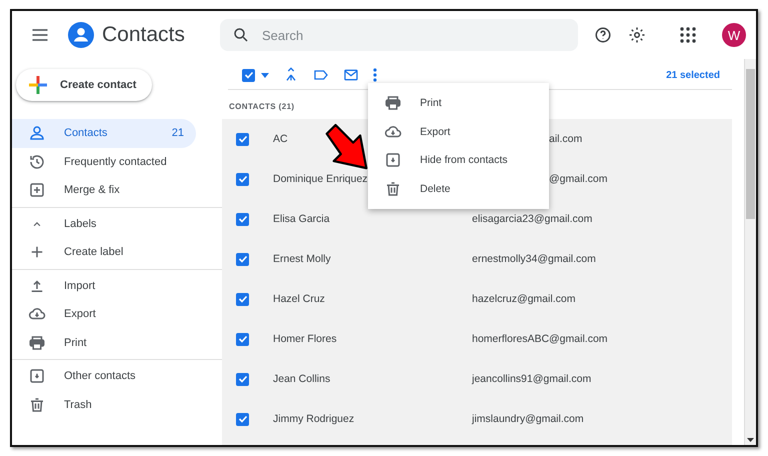  What do you see at coordinates (144, 35) in the screenshot?
I see `app-title: Contacts` at bounding box center [144, 35].